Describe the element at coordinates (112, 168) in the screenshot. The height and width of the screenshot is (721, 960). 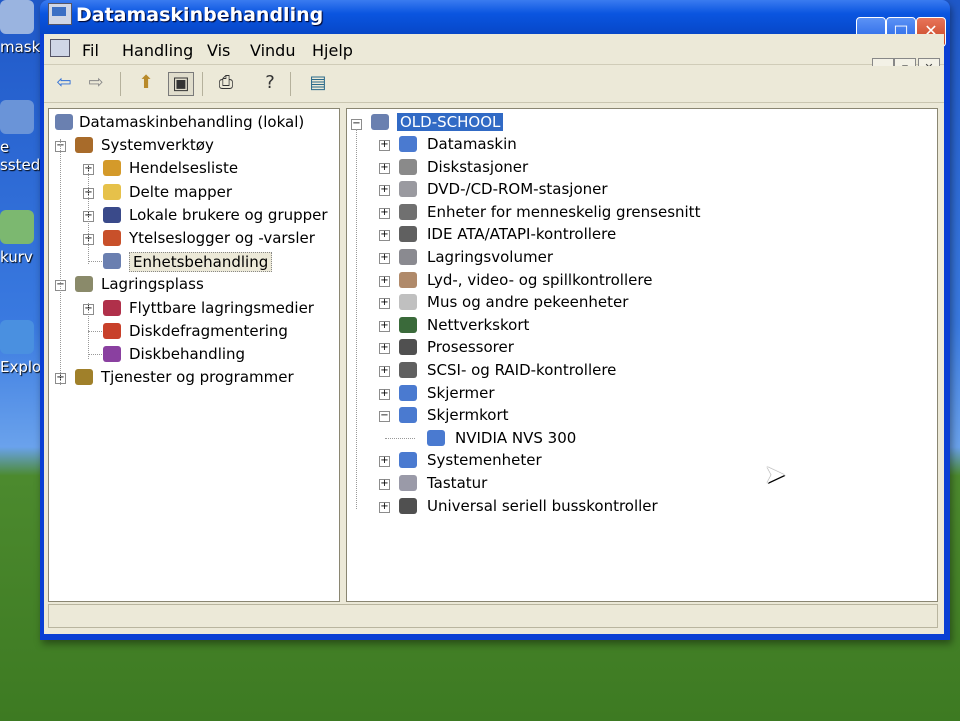
I see `event-viewer-icon` at that location.